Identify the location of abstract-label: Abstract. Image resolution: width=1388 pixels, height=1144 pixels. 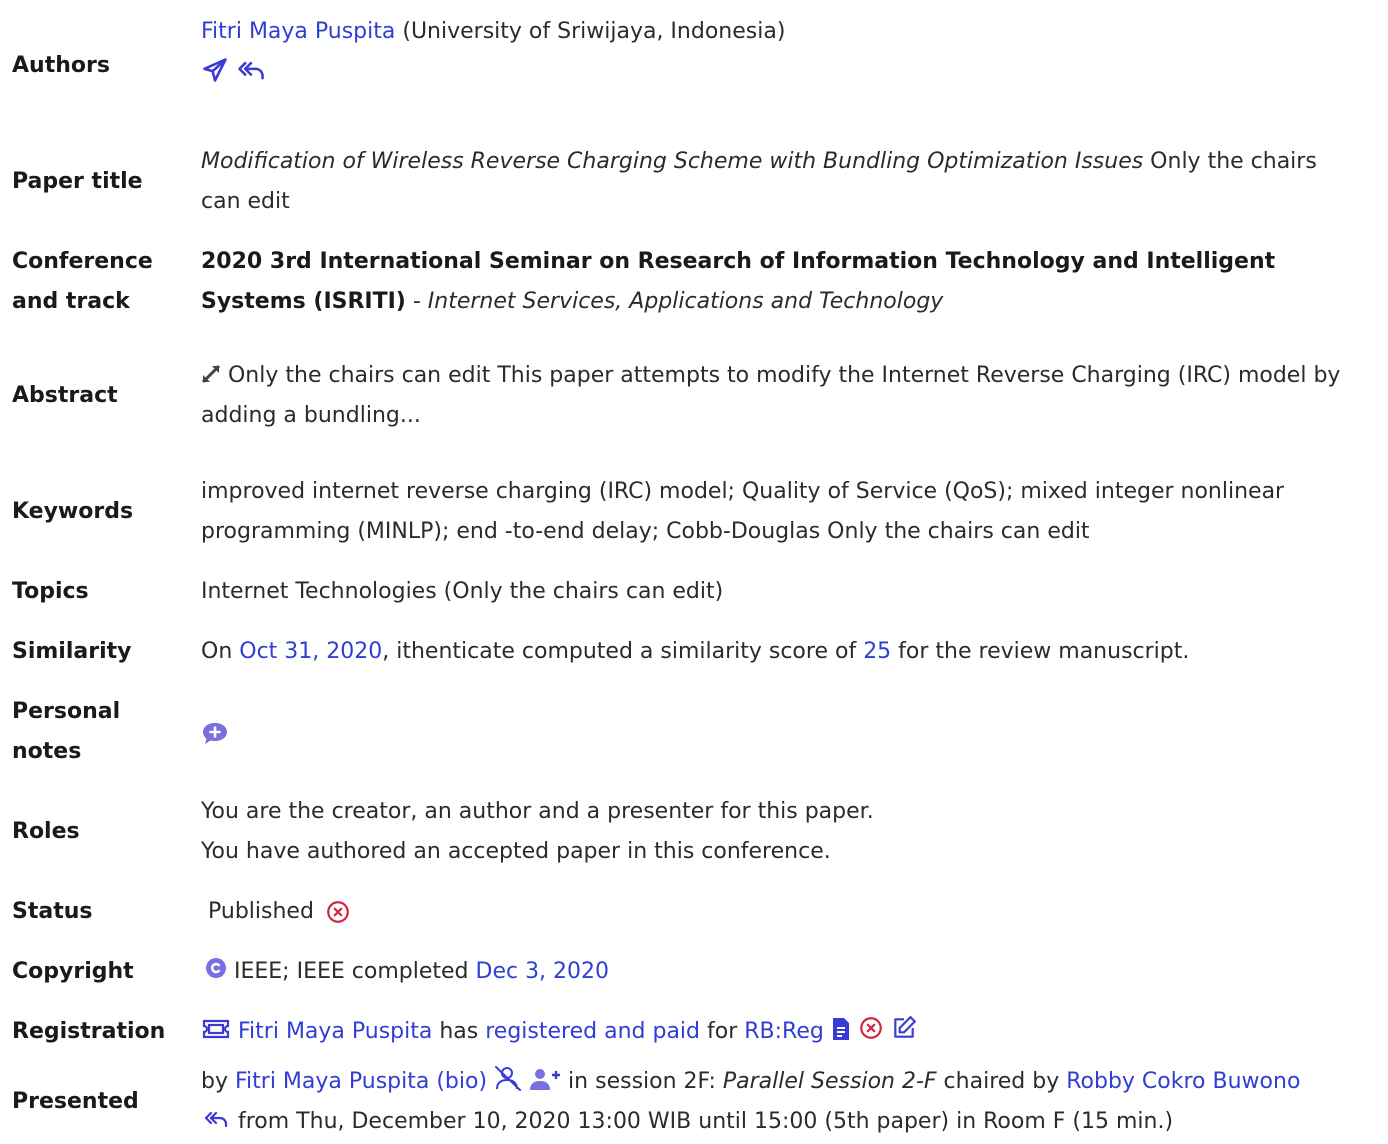
(65, 395).